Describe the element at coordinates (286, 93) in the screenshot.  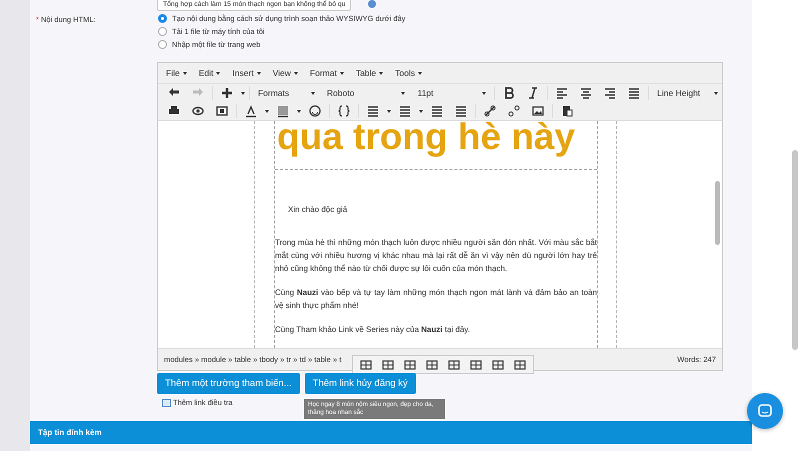
I see `formats-dropdown: Formats` at that location.